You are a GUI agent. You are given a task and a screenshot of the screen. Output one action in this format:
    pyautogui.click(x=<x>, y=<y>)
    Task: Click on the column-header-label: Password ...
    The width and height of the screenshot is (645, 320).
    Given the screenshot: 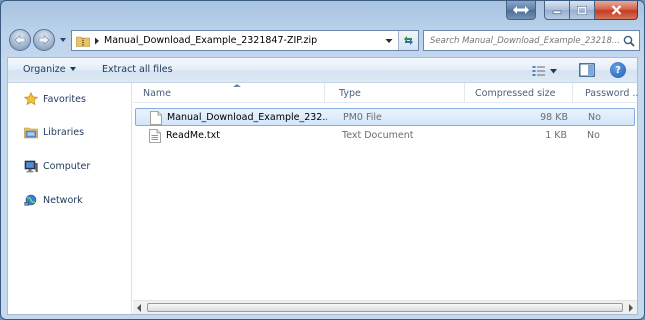 What is the action you would take?
    pyautogui.click(x=612, y=93)
    